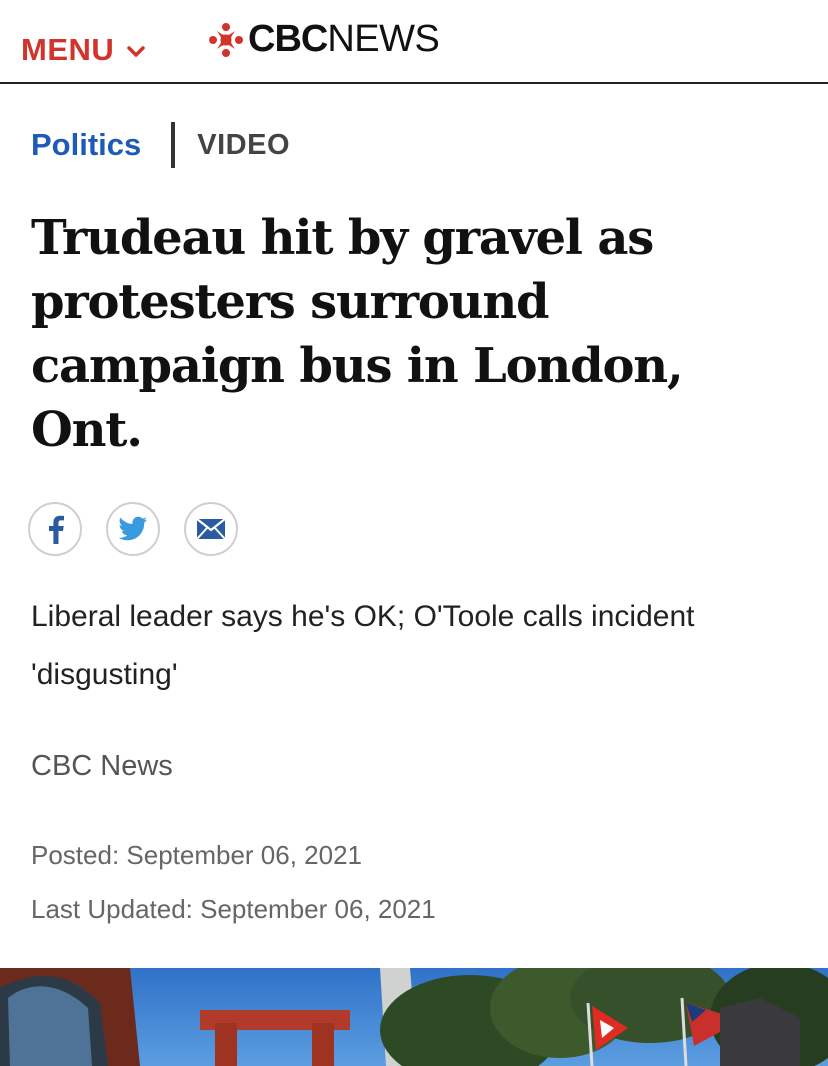 This screenshot has width=828, height=1066. What do you see at coordinates (86, 145) in the screenshot?
I see `breadcrumb-politics-link: Politics` at bounding box center [86, 145].